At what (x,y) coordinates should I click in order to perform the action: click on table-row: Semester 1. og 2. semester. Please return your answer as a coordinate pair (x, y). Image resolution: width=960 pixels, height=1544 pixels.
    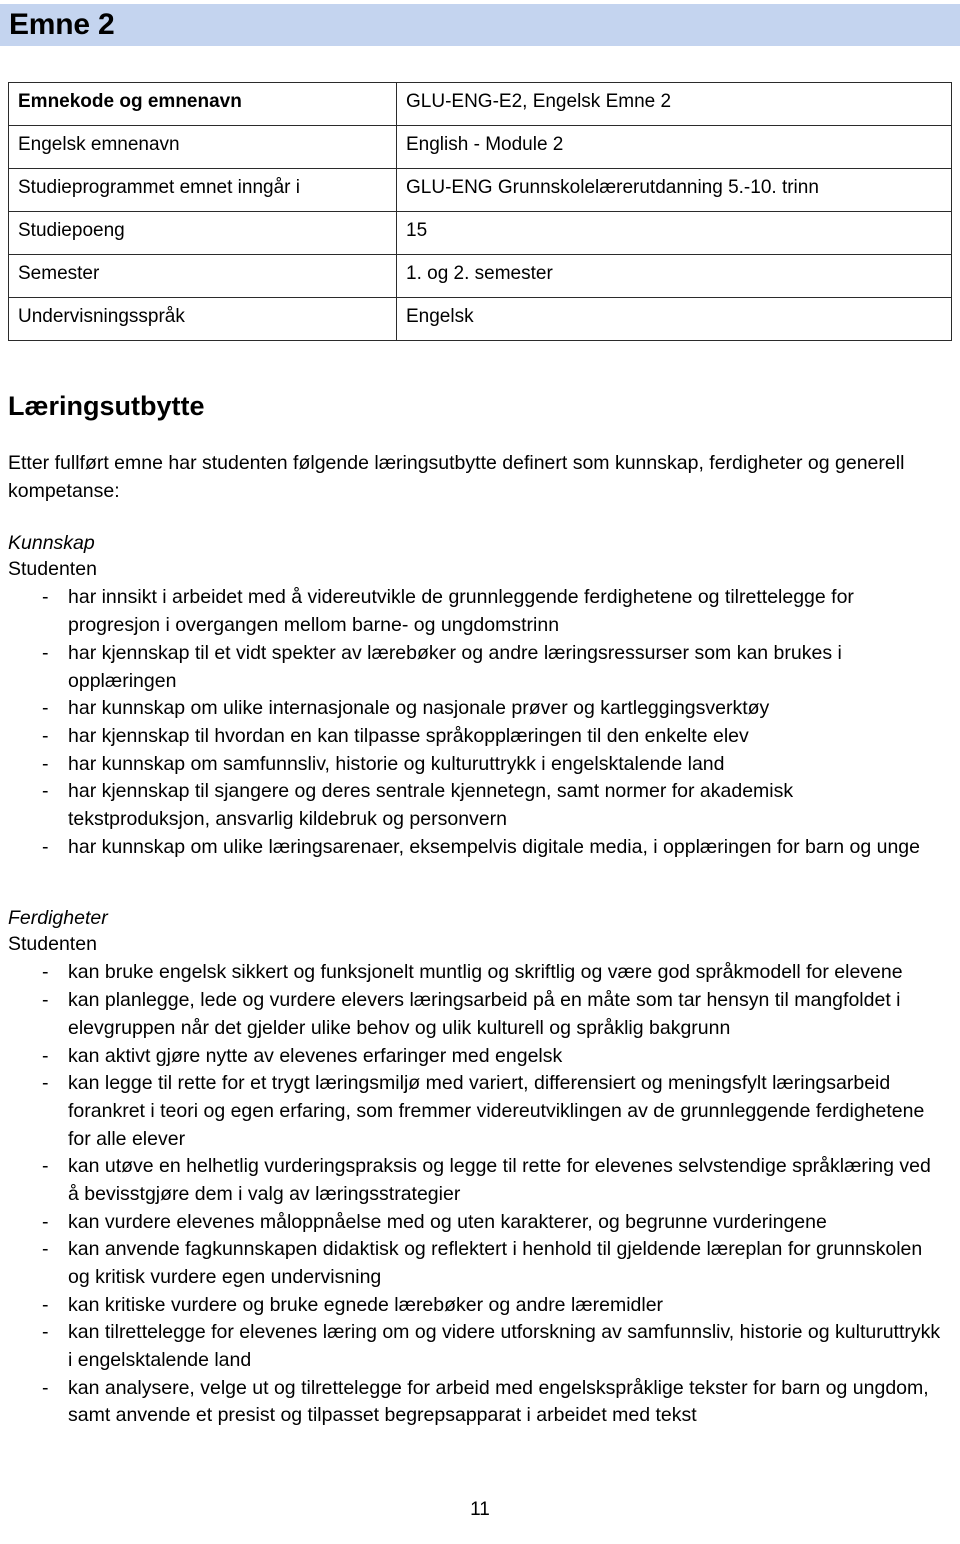
    Looking at the image, I should click on (480, 276).